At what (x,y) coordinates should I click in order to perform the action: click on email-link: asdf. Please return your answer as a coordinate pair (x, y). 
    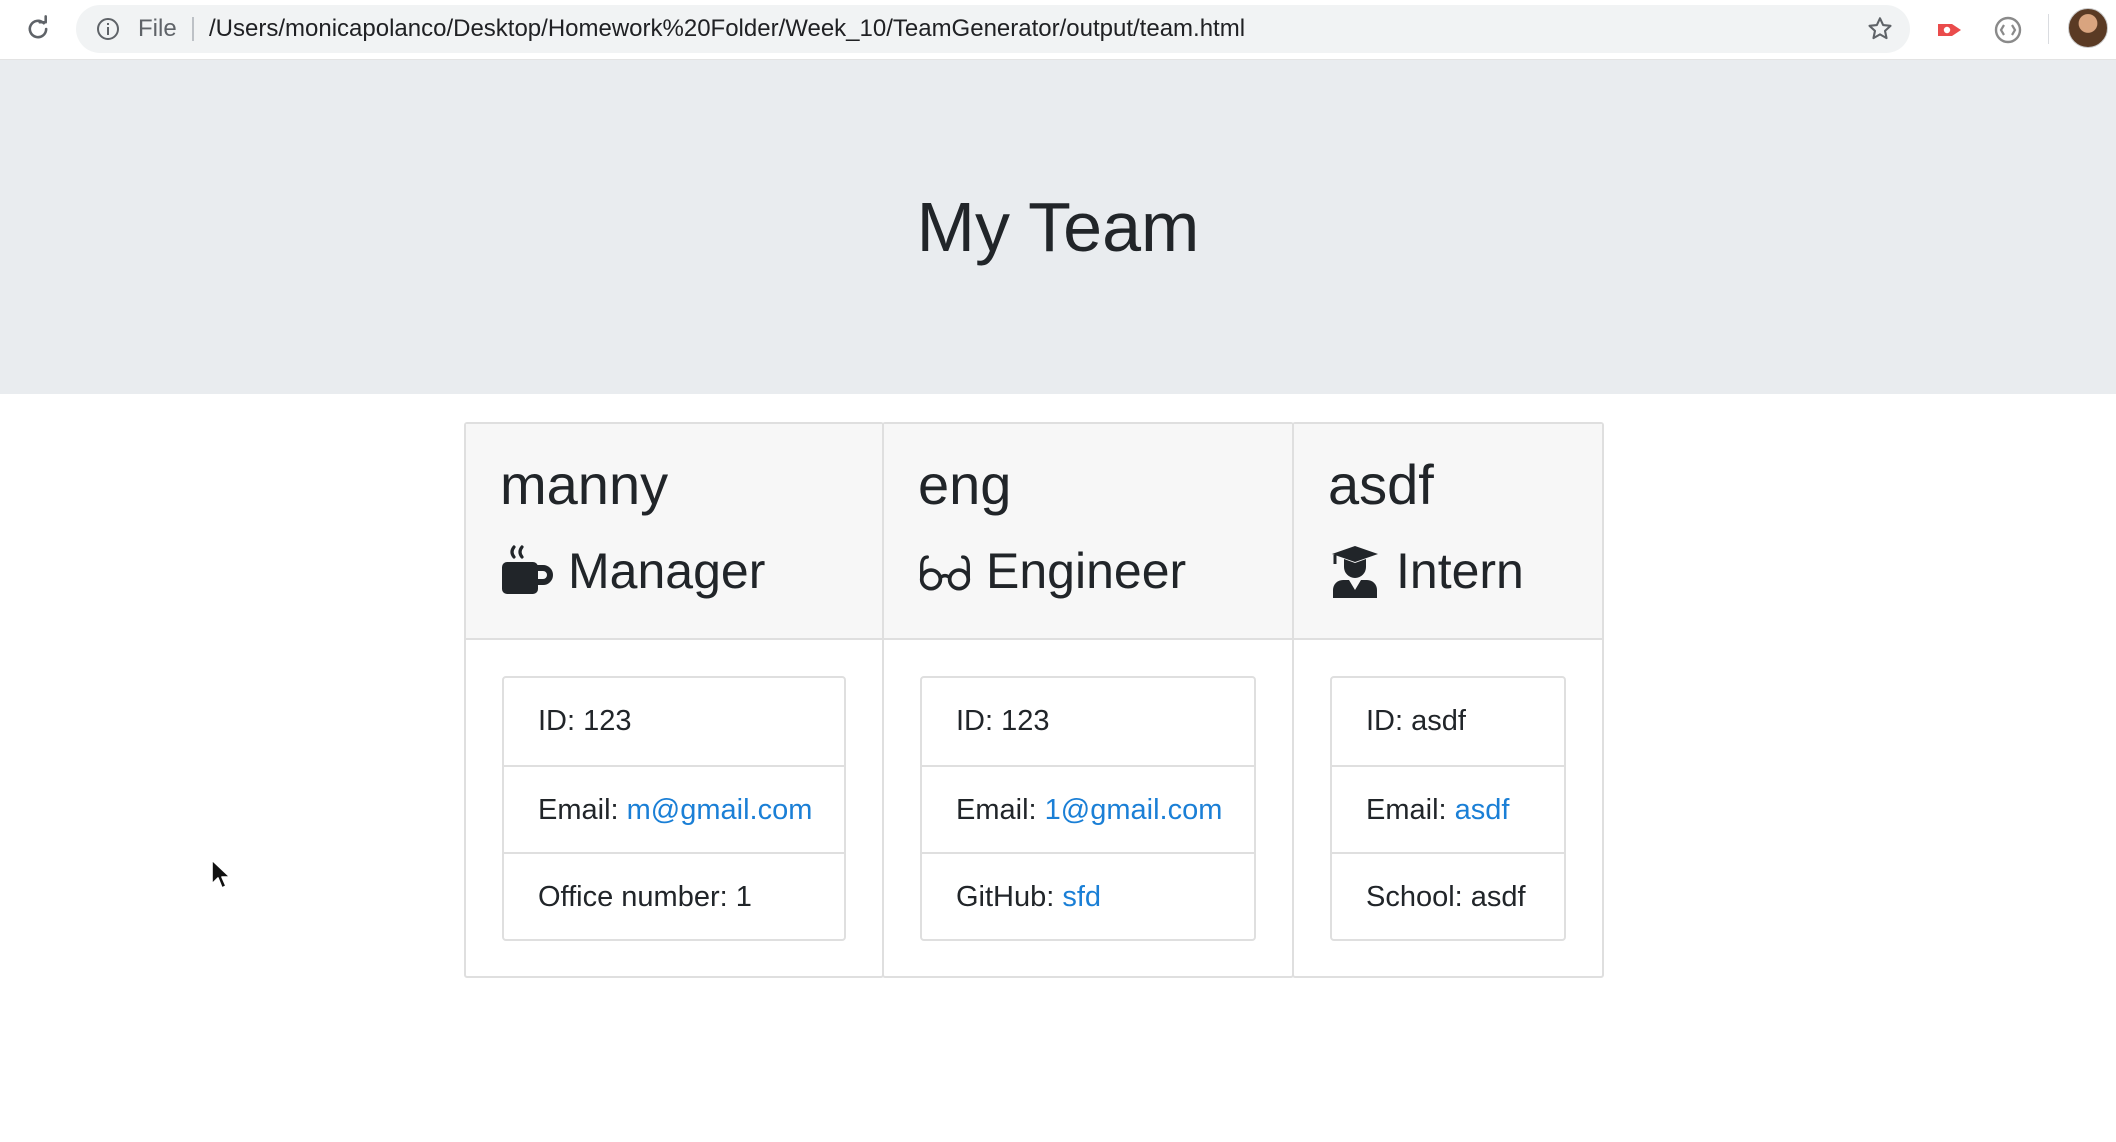
    Looking at the image, I should click on (1482, 810).